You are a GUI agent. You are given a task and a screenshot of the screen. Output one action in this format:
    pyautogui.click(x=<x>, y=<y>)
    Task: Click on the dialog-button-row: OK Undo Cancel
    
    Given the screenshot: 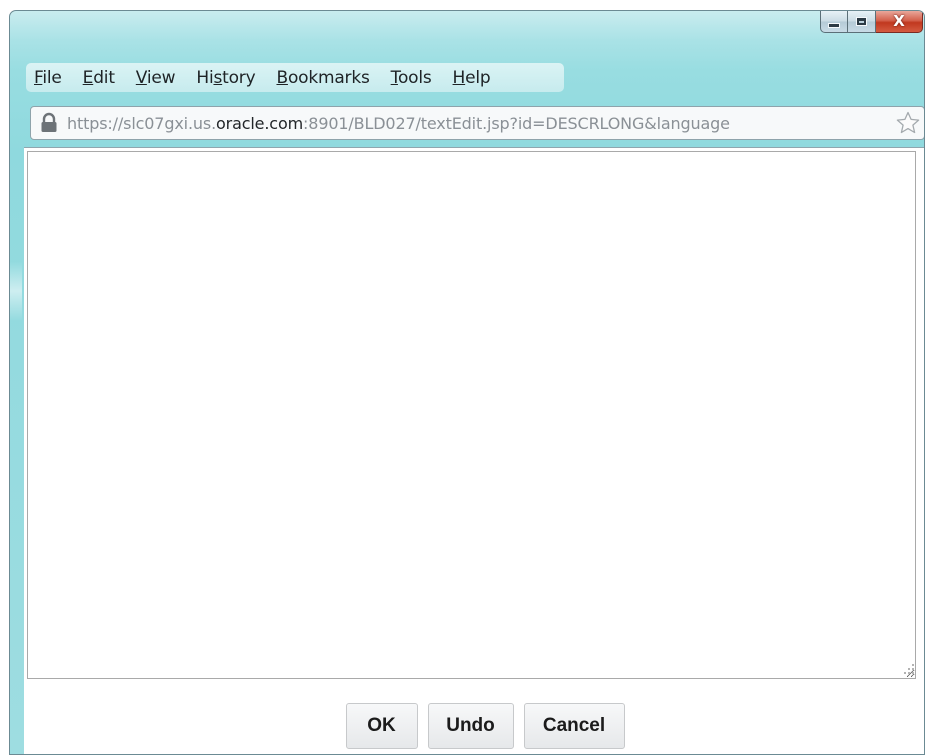 What is the action you would take?
    pyautogui.click(x=474, y=726)
    